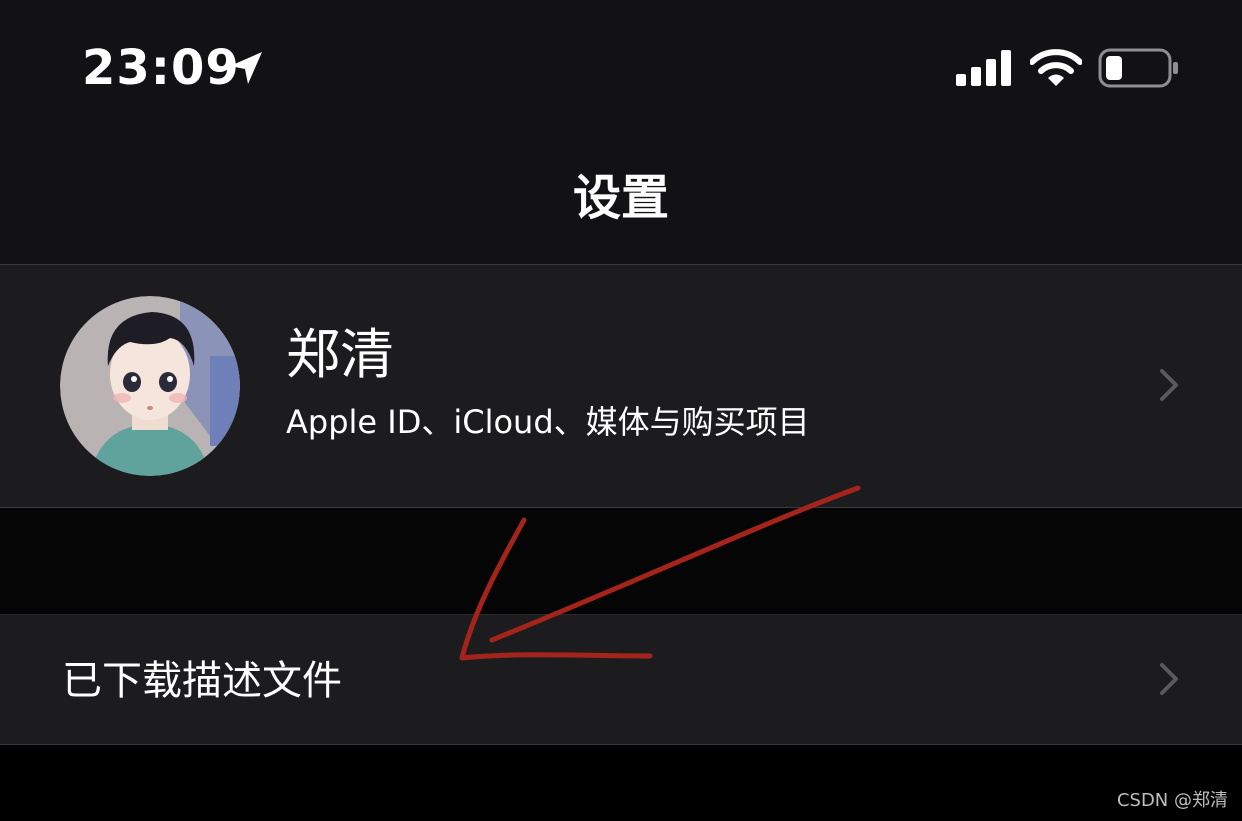  Describe the element at coordinates (1172, 800) in the screenshot. I see `watermark: CSDN @郑清` at that location.